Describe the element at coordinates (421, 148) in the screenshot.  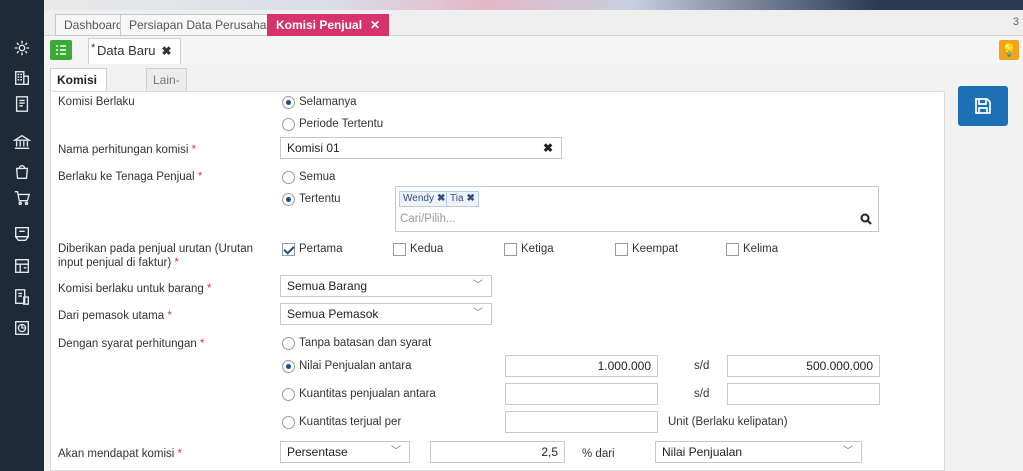
I see `name-input: Komisi 01 ✖` at that location.